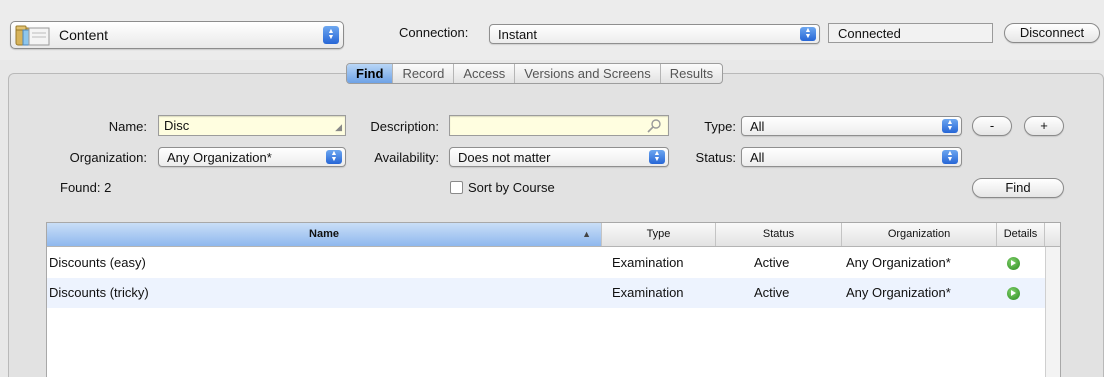  What do you see at coordinates (691, 73) in the screenshot?
I see `tab-results: Results` at bounding box center [691, 73].